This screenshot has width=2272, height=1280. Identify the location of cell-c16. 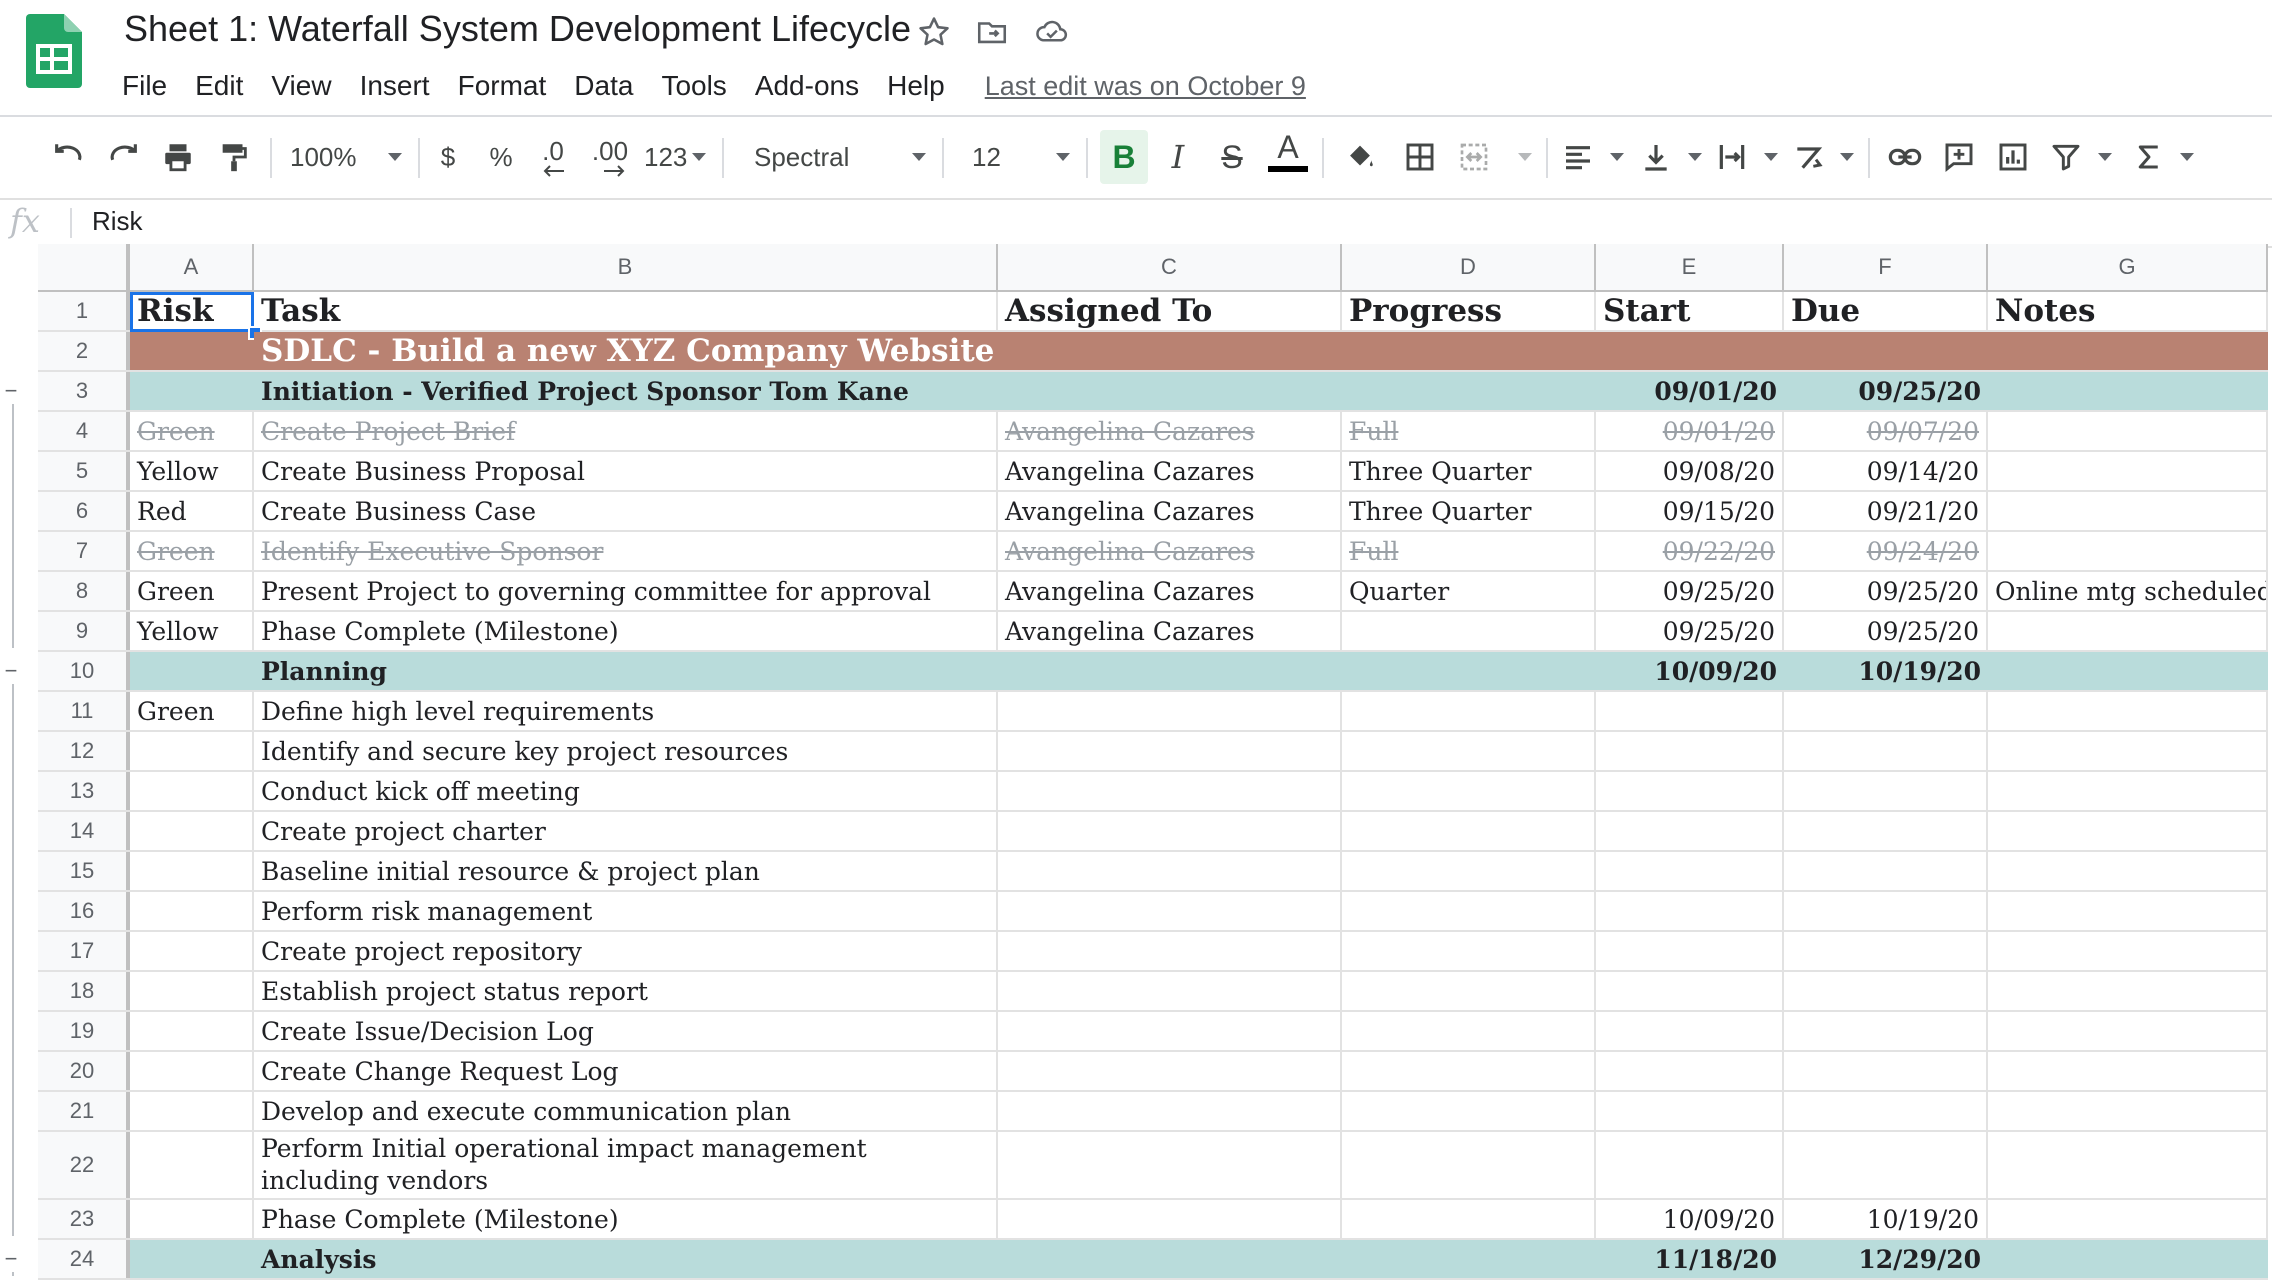
(1170, 911).